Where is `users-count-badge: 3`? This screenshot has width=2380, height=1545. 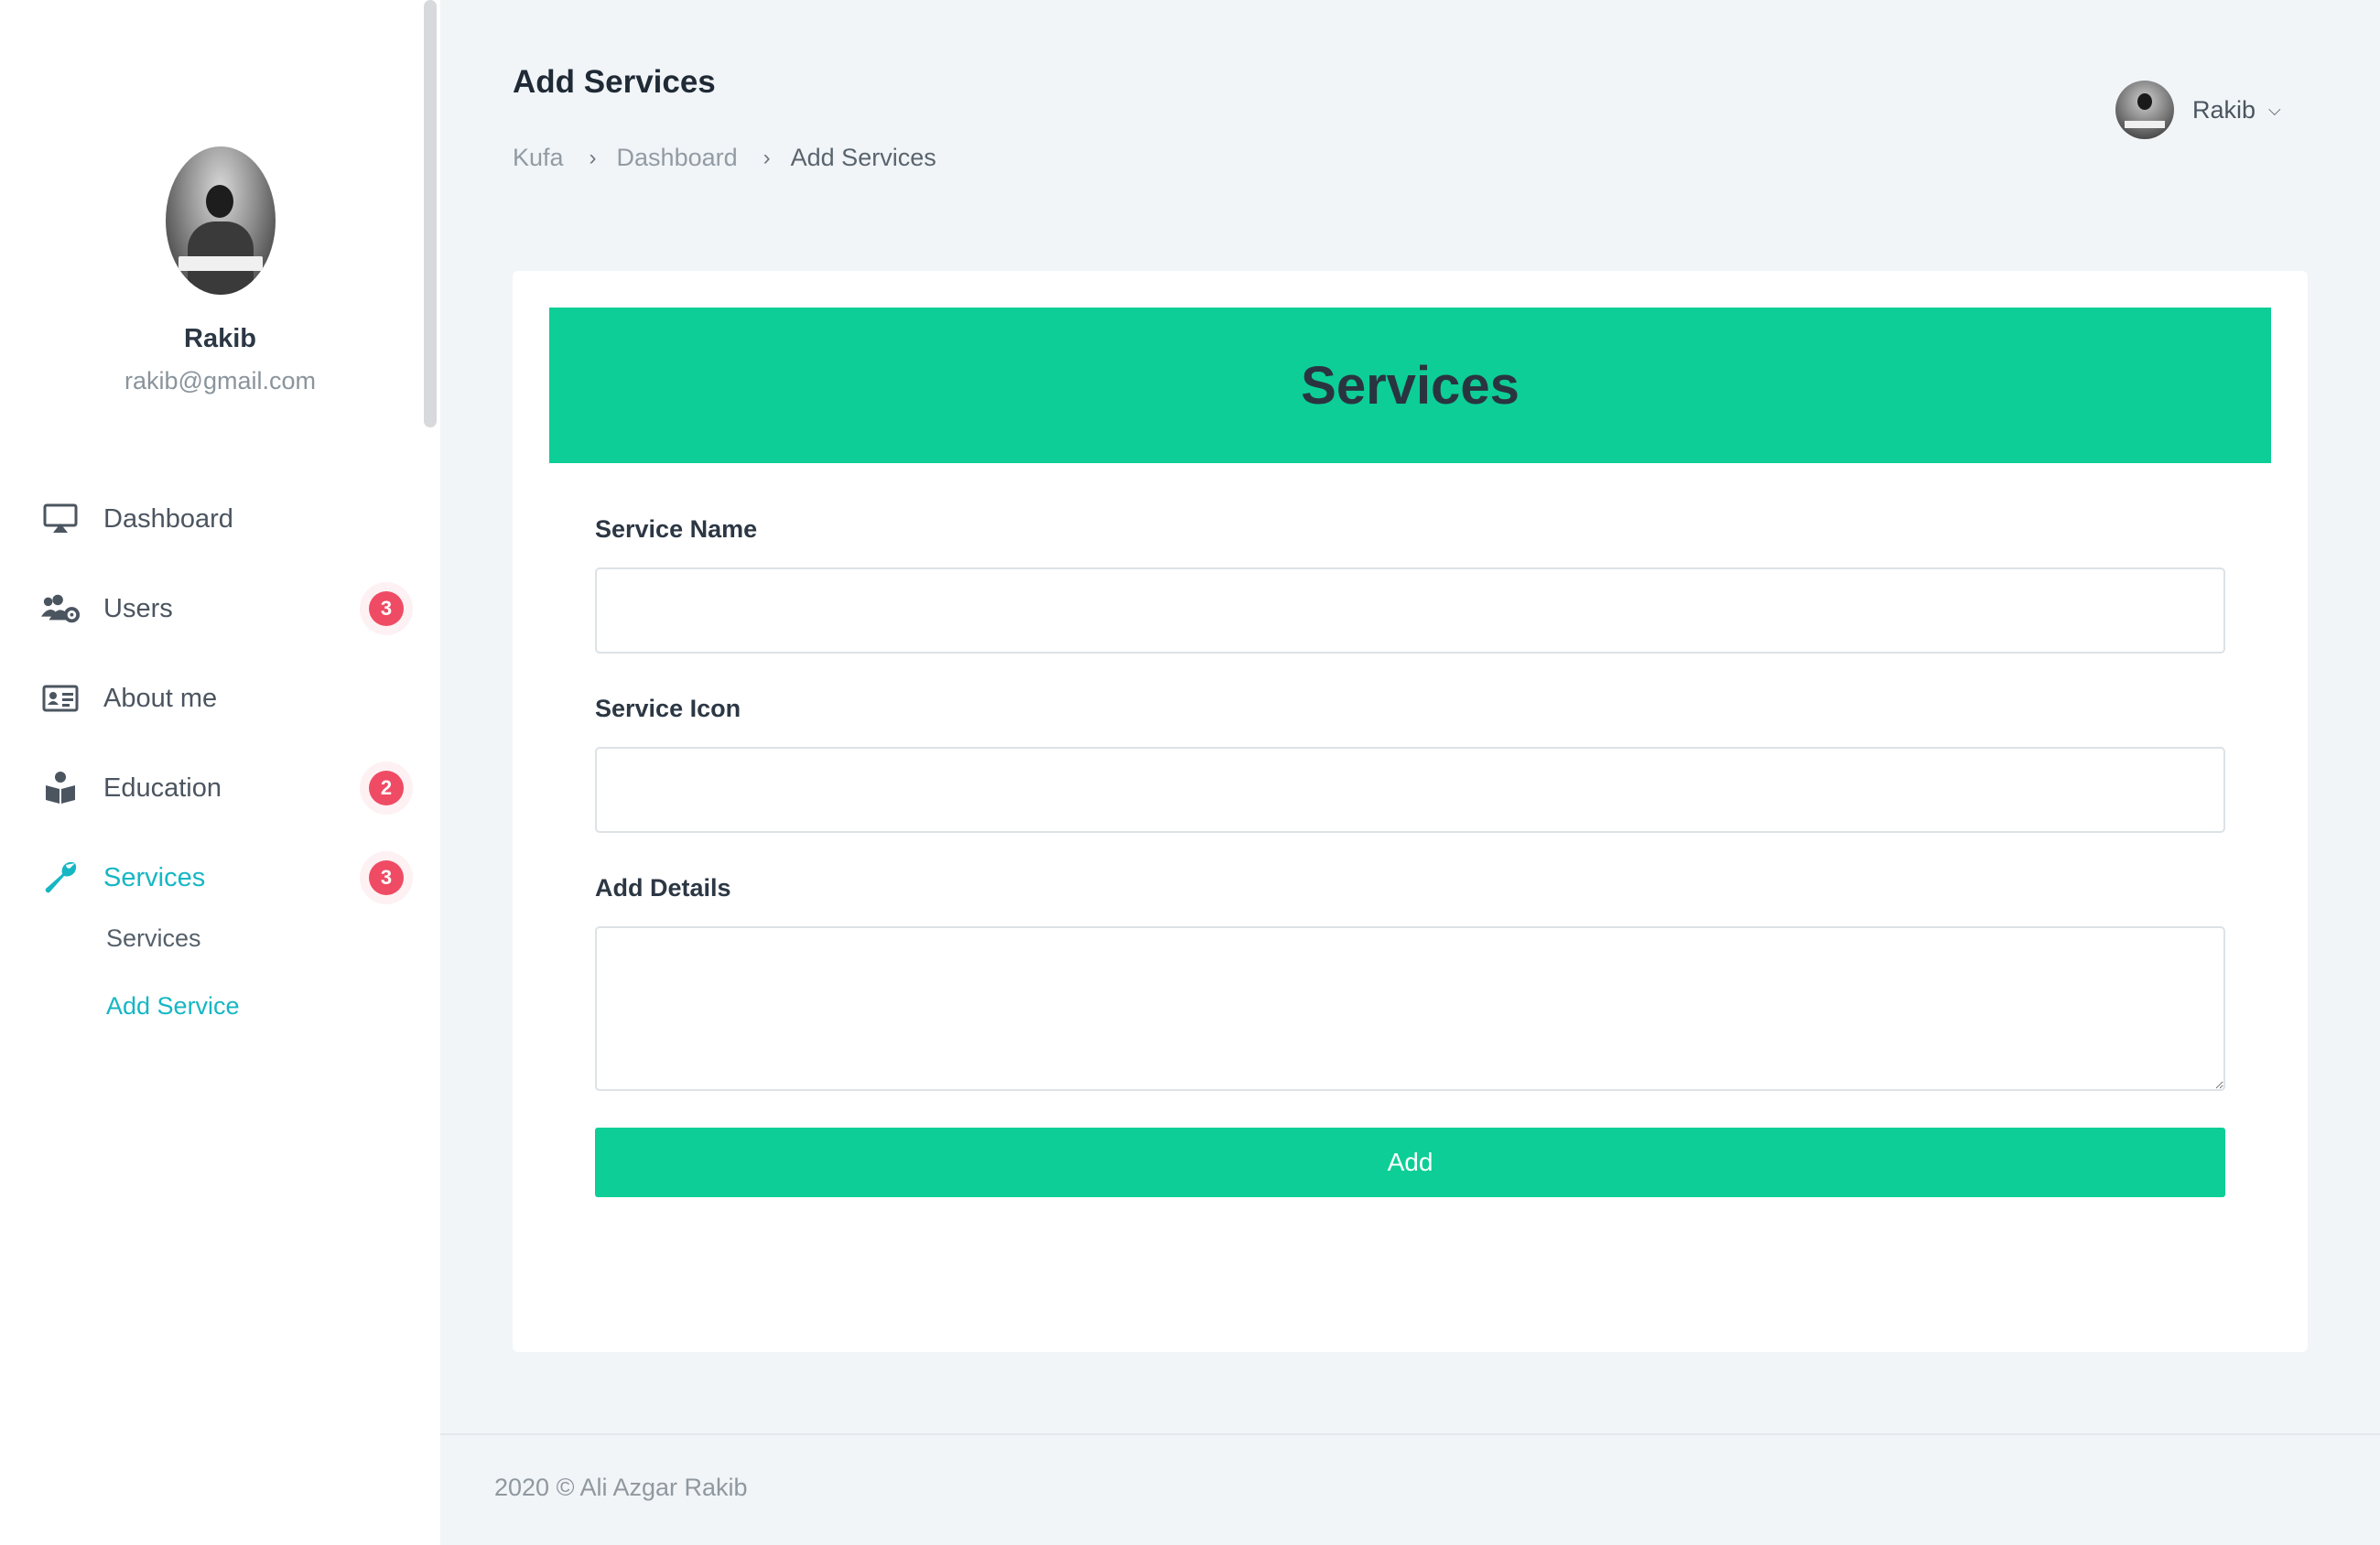
users-count-badge: 3 is located at coordinates (386, 608).